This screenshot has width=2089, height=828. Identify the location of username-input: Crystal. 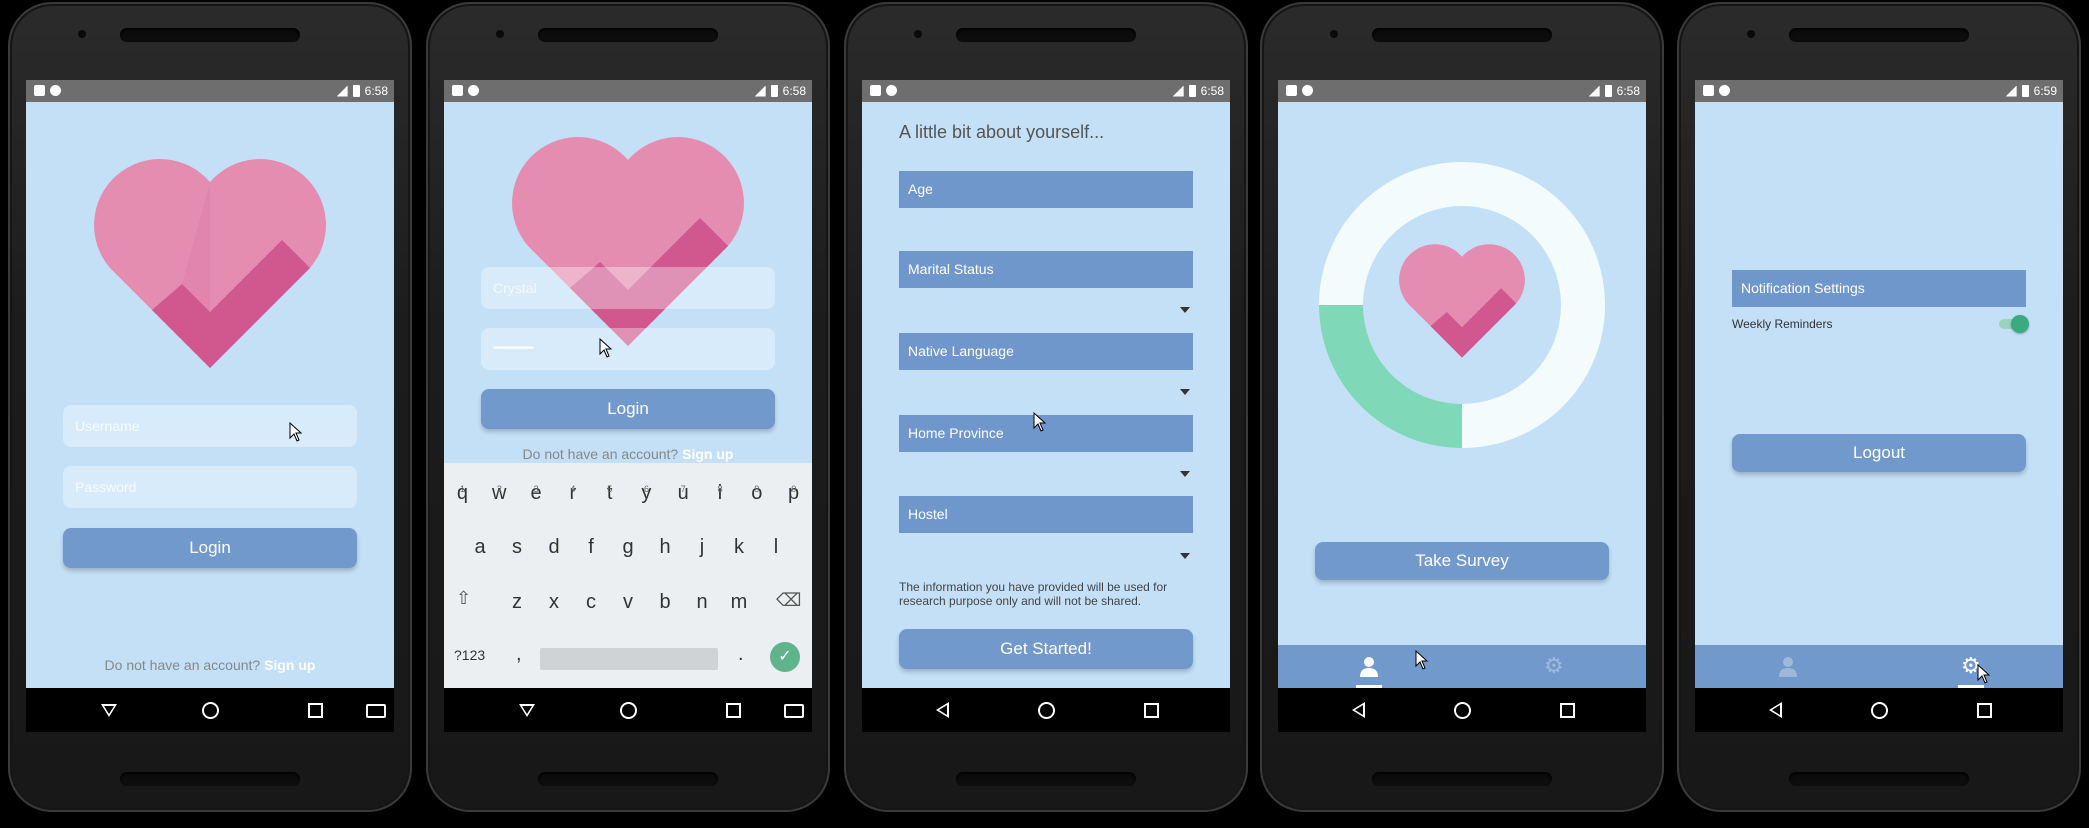
(628, 288).